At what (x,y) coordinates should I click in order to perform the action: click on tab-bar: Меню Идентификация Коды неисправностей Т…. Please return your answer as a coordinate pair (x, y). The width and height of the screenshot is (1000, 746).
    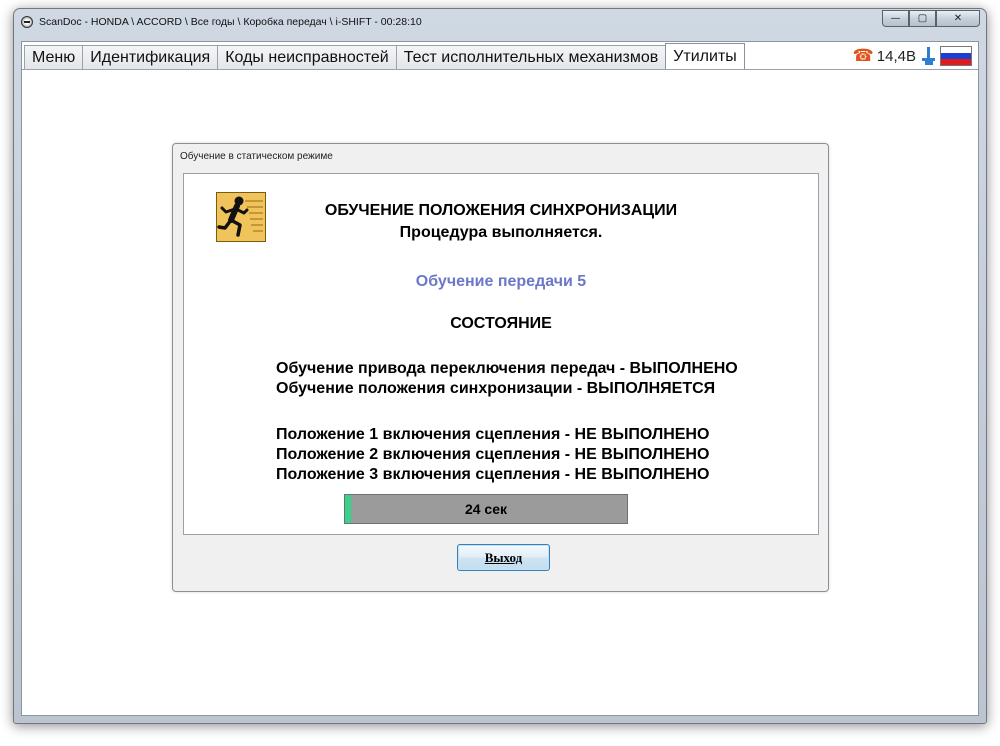
    Looking at the image, I should click on (500, 56).